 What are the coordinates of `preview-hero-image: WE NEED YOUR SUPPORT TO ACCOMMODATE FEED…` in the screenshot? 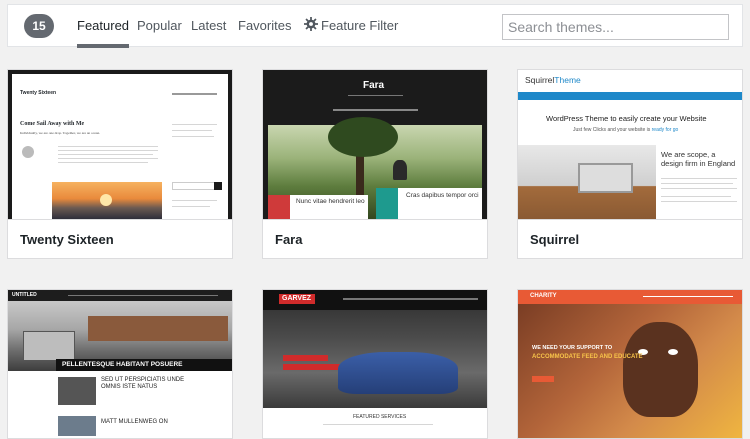 It's located at (630, 371).